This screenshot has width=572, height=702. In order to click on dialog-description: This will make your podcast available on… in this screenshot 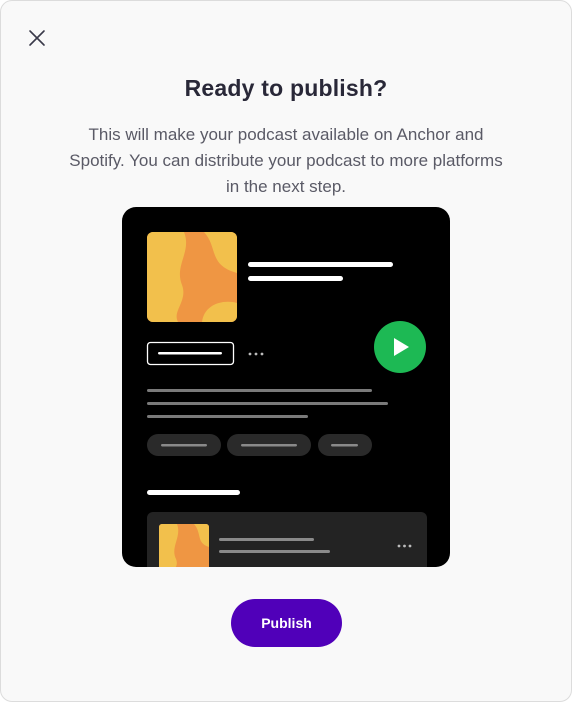, I will do `click(286, 160)`.